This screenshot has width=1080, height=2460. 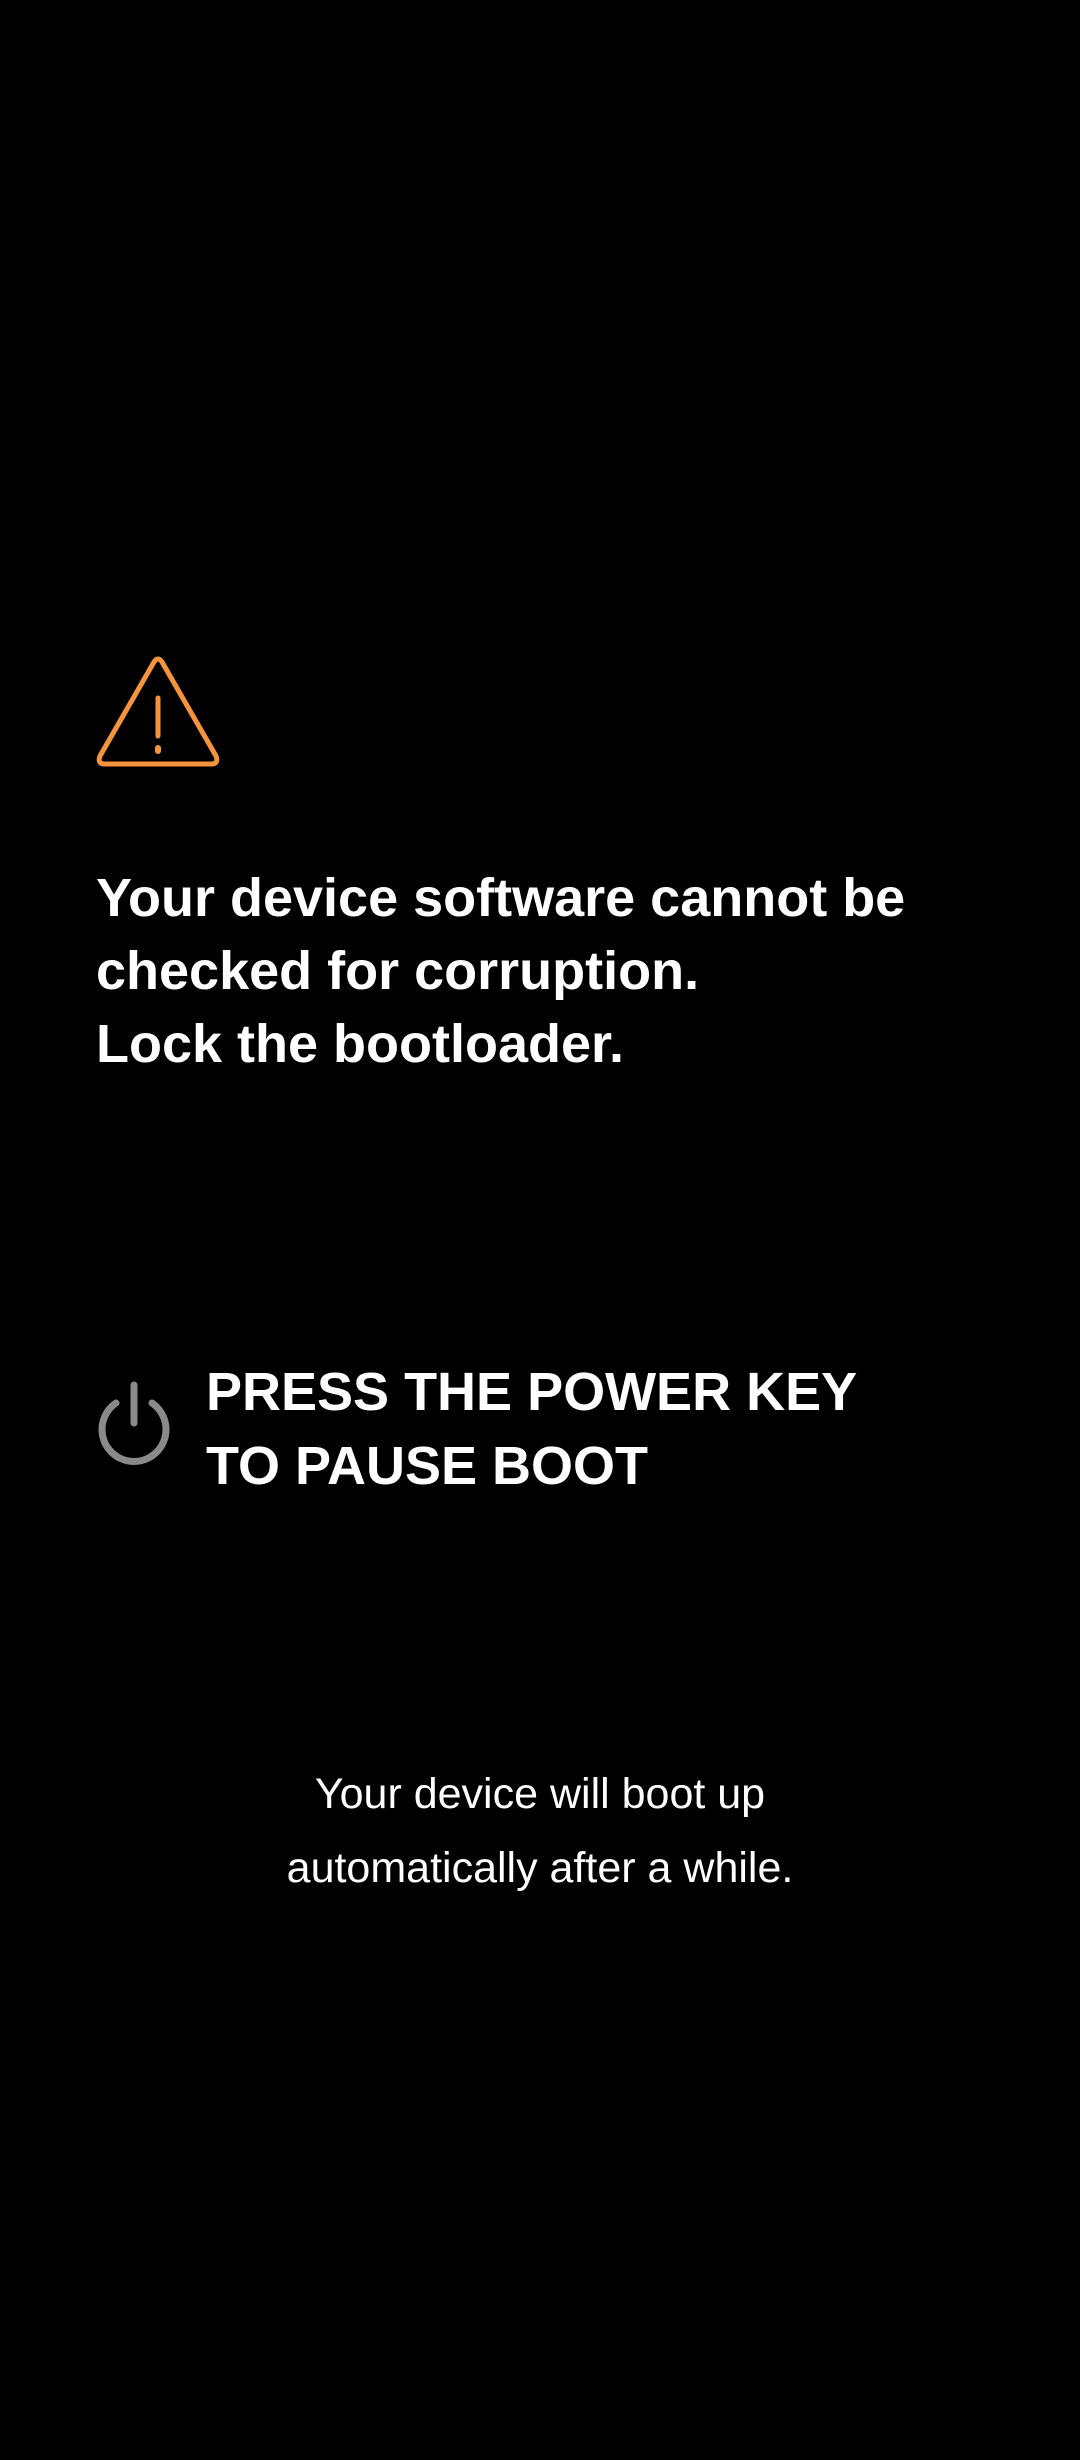 I want to click on warning-line-2: checked for corruption., so click(x=398, y=971).